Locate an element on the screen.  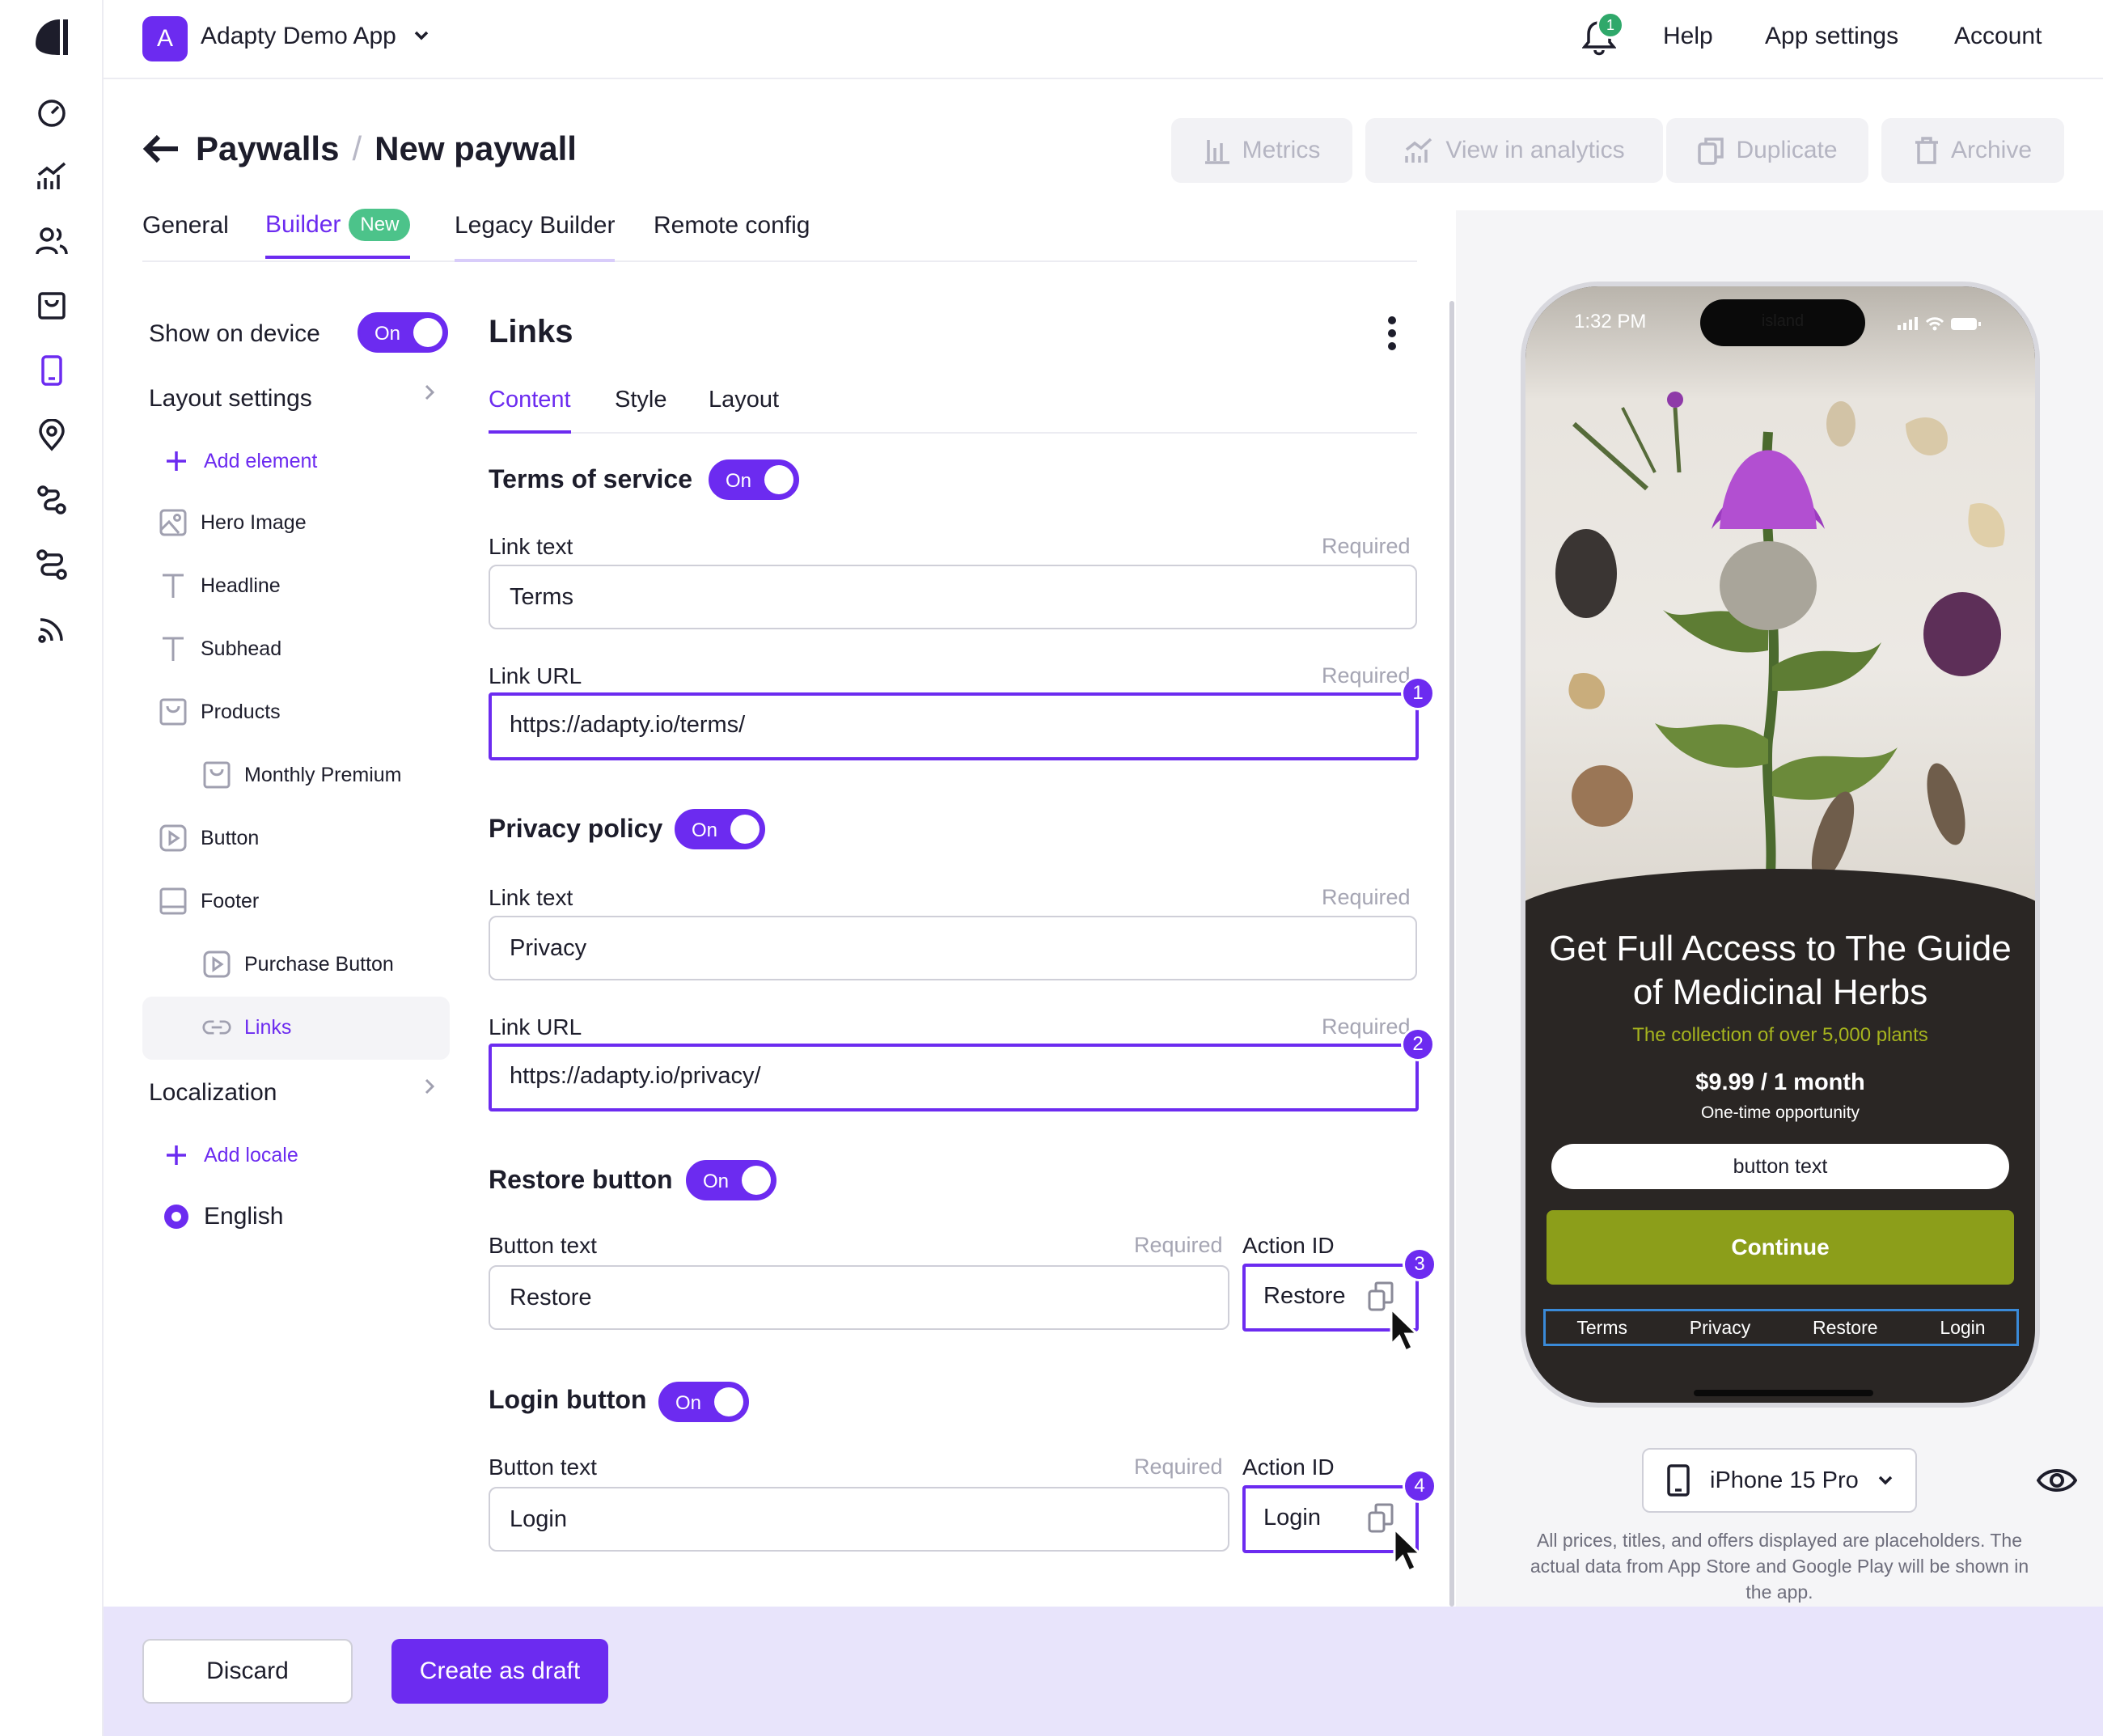
paywalls-icon is located at coordinates (51, 370).